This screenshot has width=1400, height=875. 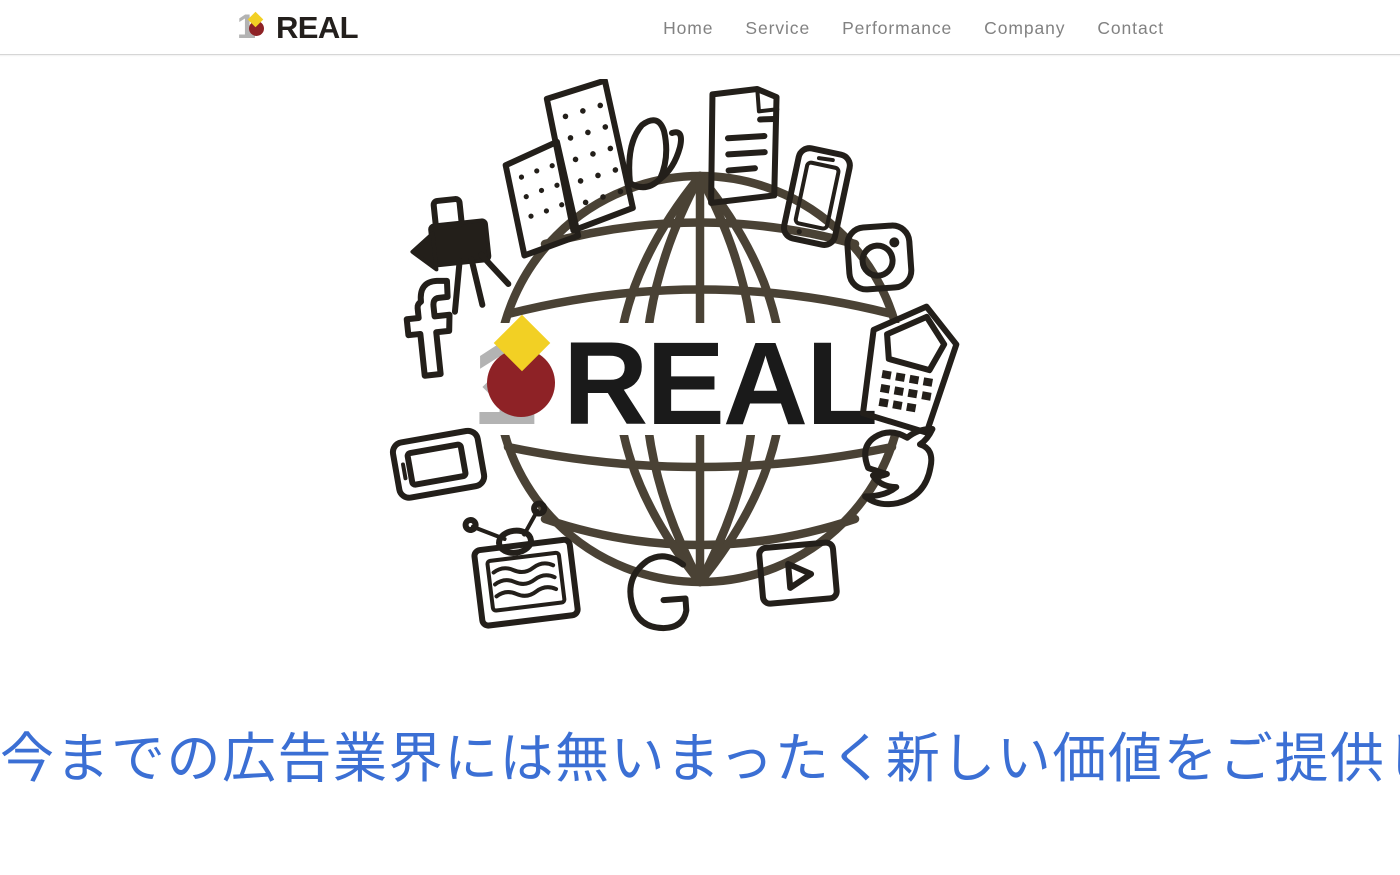 What do you see at coordinates (317, 27) in the screenshot?
I see `brand-wordmark: REAL` at bounding box center [317, 27].